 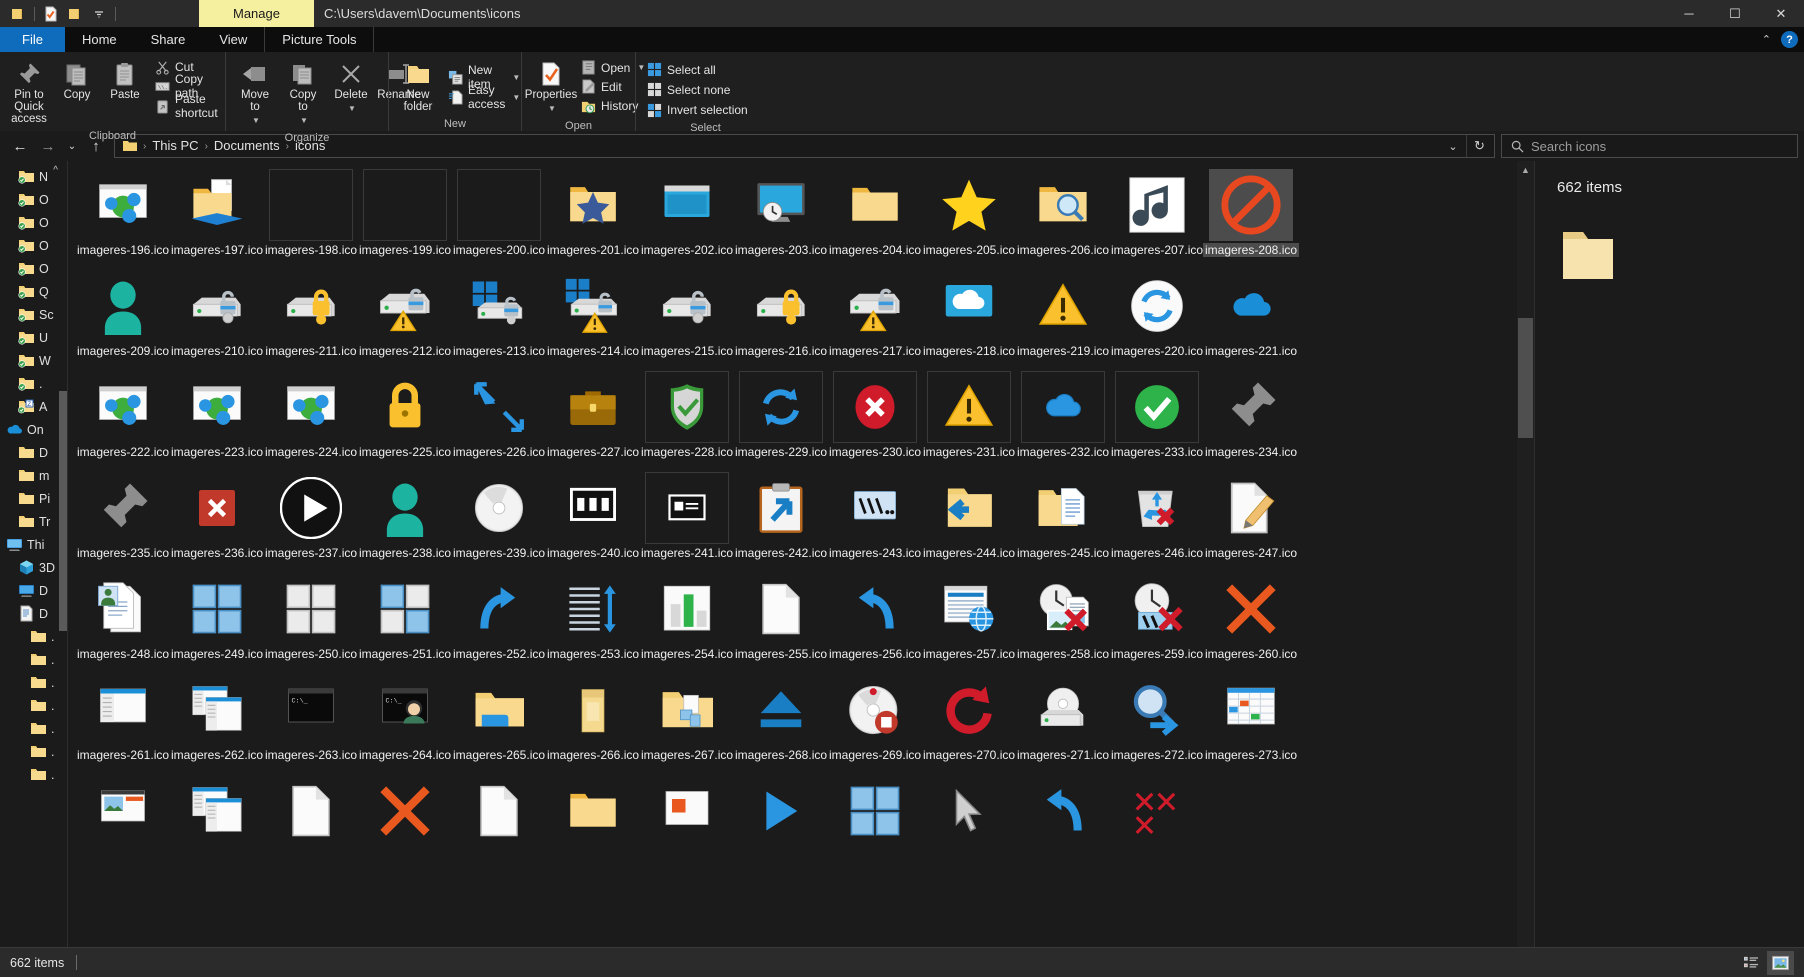 I want to click on properties-chevron-down-icon: ▼, so click(x=552, y=109).